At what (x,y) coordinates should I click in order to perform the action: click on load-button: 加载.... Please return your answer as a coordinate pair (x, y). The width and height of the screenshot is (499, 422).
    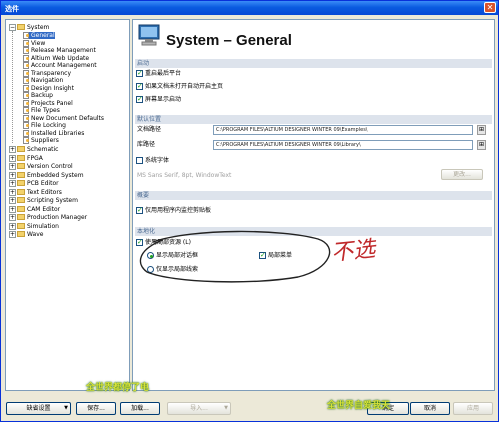
    Looking at the image, I should click on (140, 408).